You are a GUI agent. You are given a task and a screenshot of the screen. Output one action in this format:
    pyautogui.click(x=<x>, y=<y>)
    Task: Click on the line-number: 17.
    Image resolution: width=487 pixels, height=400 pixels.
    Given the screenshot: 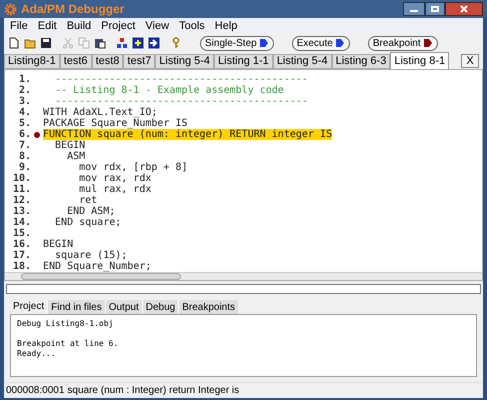 What is the action you would take?
    pyautogui.click(x=21, y=255)
    